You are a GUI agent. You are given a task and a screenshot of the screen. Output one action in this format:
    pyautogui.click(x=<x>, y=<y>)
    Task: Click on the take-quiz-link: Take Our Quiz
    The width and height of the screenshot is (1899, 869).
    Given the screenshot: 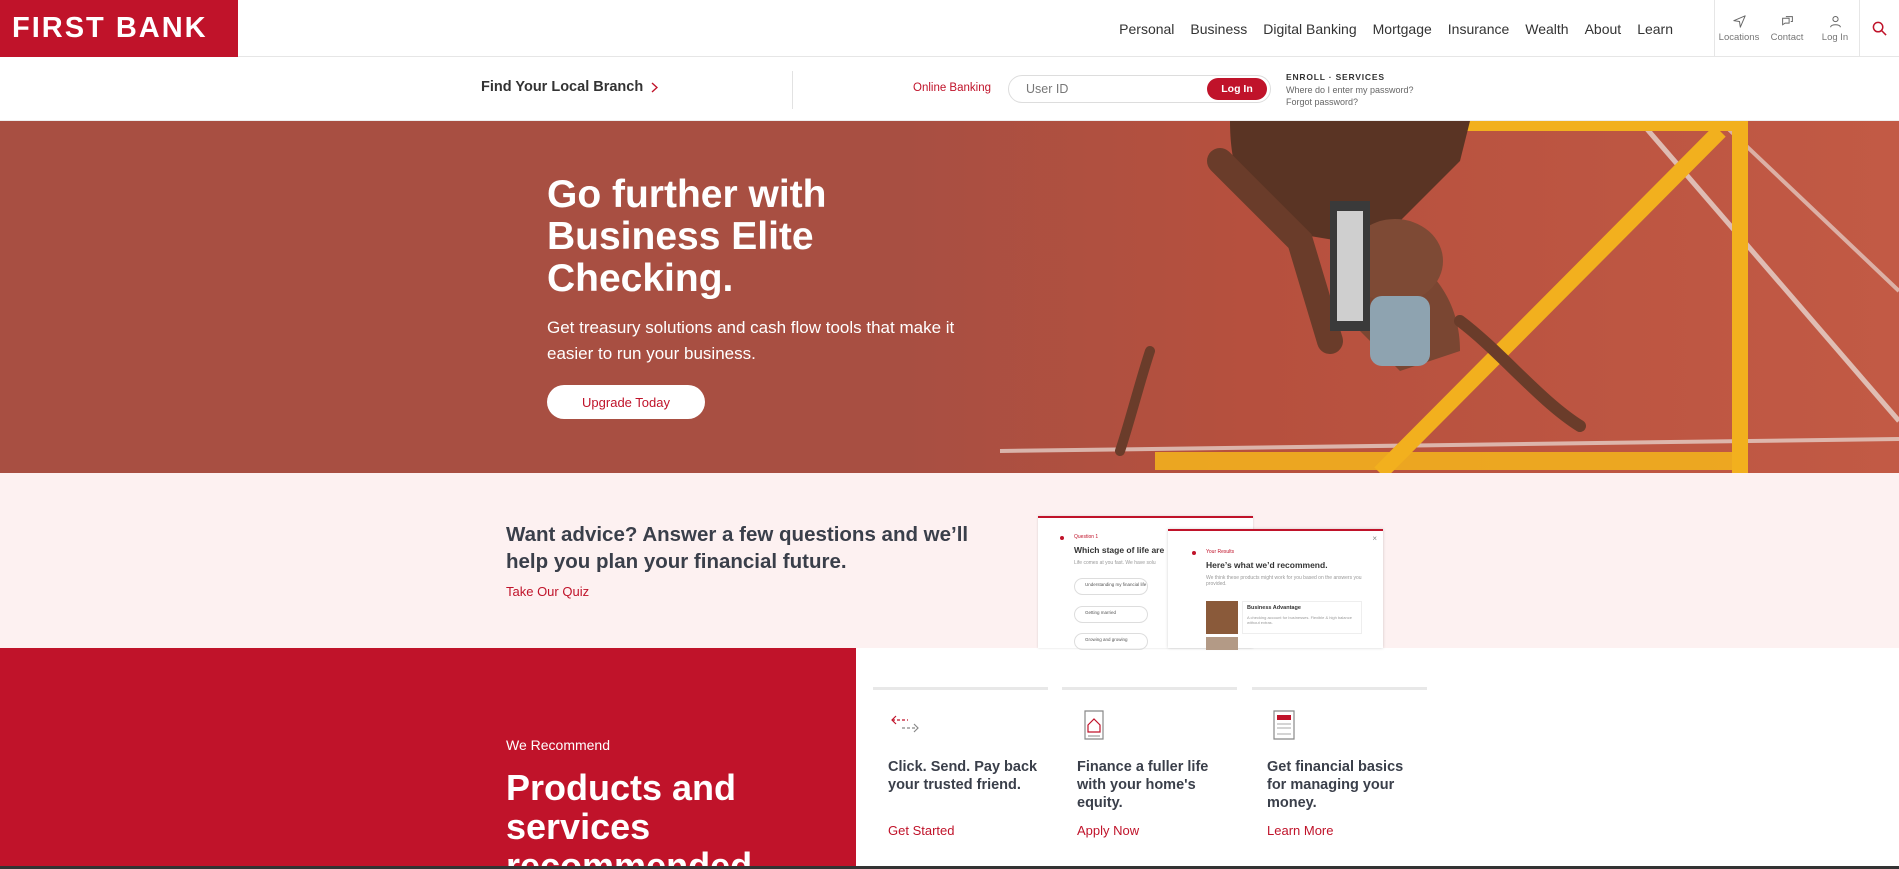 What is the action you would take?
    pyautogui.click(x=547, y=591)
    